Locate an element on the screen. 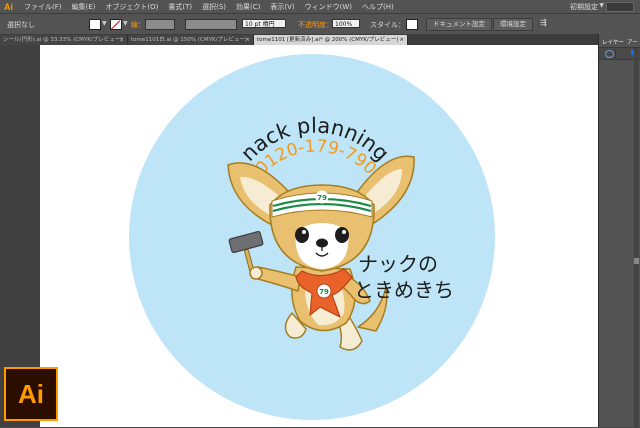  app-icon-label: Ai is located at coordinates (31, 394).